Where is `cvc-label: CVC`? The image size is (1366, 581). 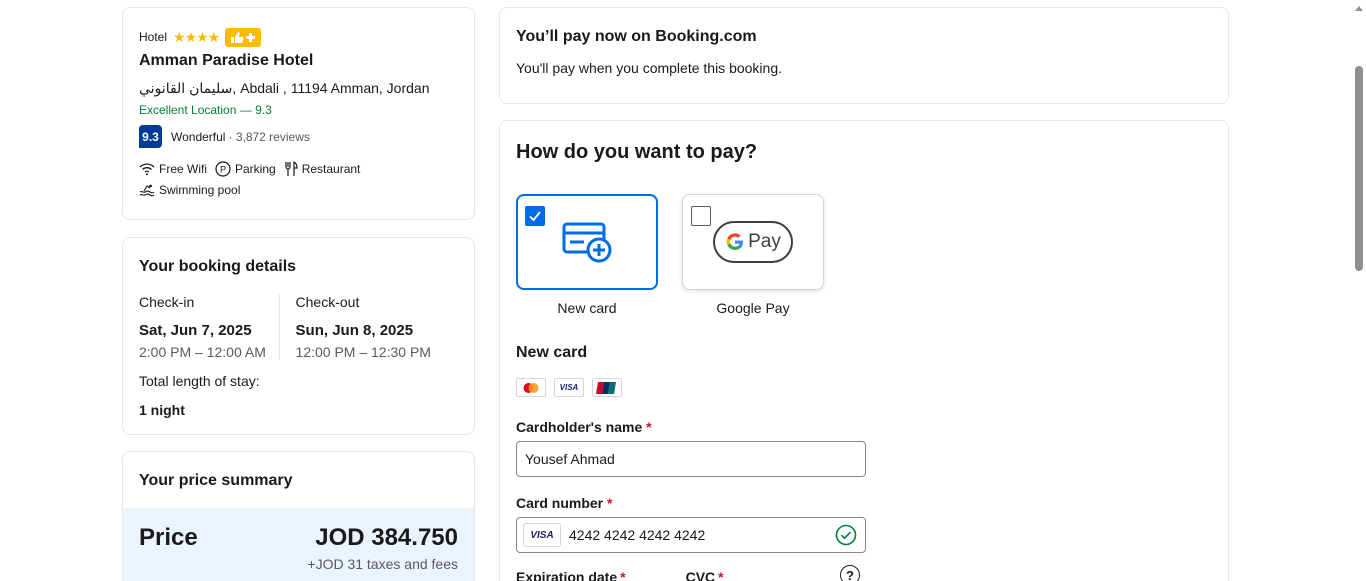 cvc-label: CVC is located at coordinates (700, 575).